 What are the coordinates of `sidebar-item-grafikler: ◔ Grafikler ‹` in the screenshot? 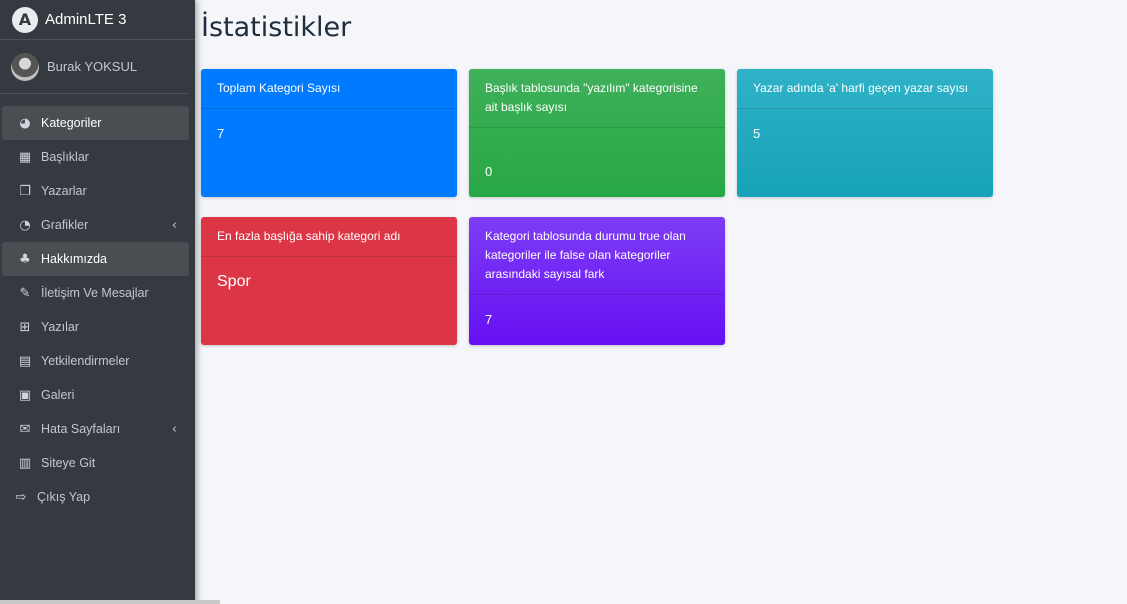 It's located at (97, 225).